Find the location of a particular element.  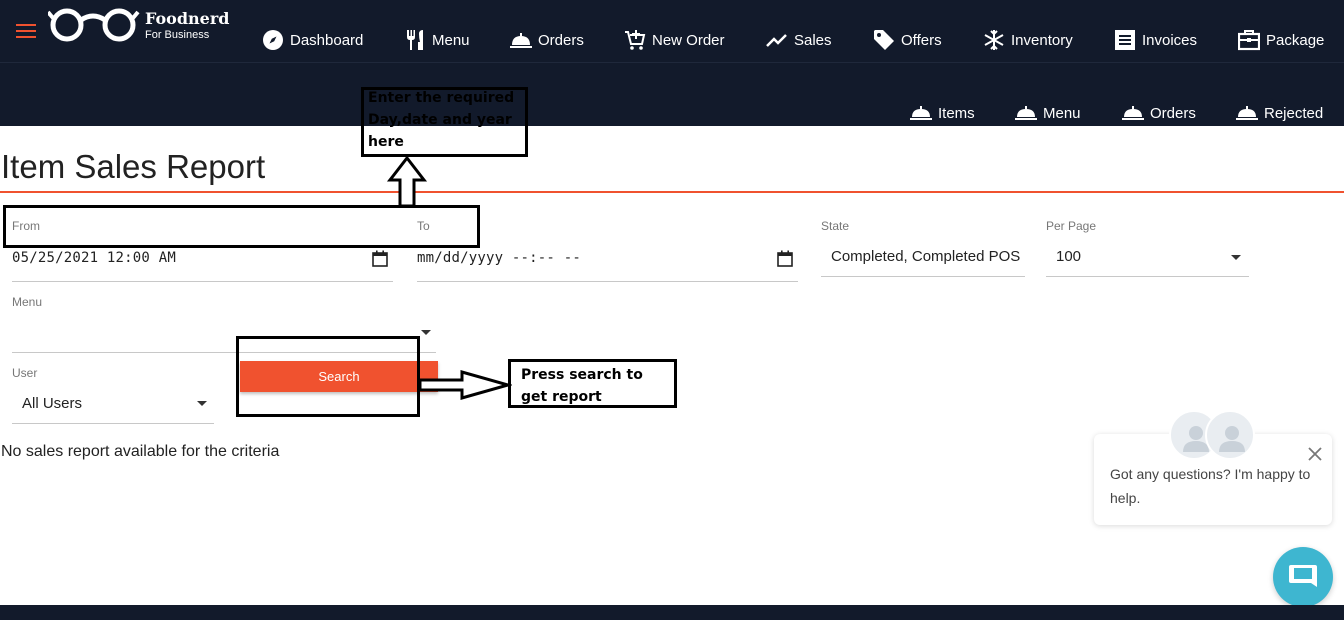

invoice-icon is located at coordinates (1125, 40).